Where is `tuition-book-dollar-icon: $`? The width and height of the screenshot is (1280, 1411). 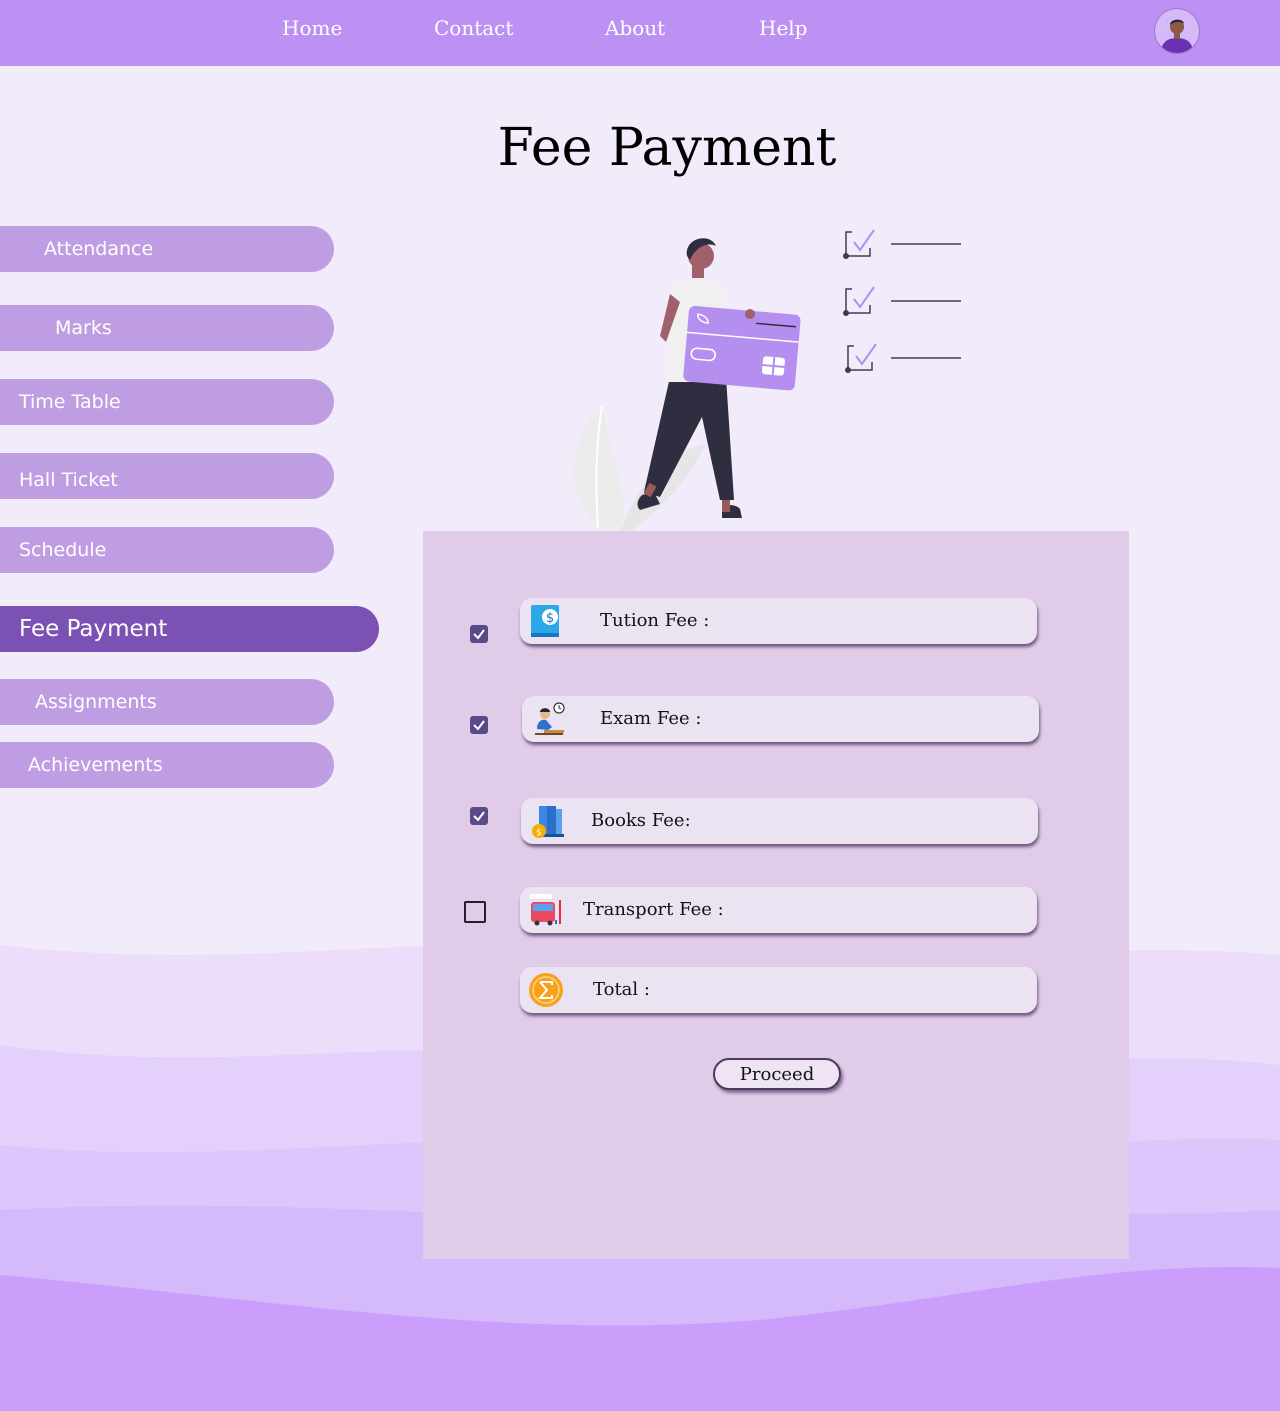
tuition-book-dollar-icon: $ is located at coordinates (545, 621).